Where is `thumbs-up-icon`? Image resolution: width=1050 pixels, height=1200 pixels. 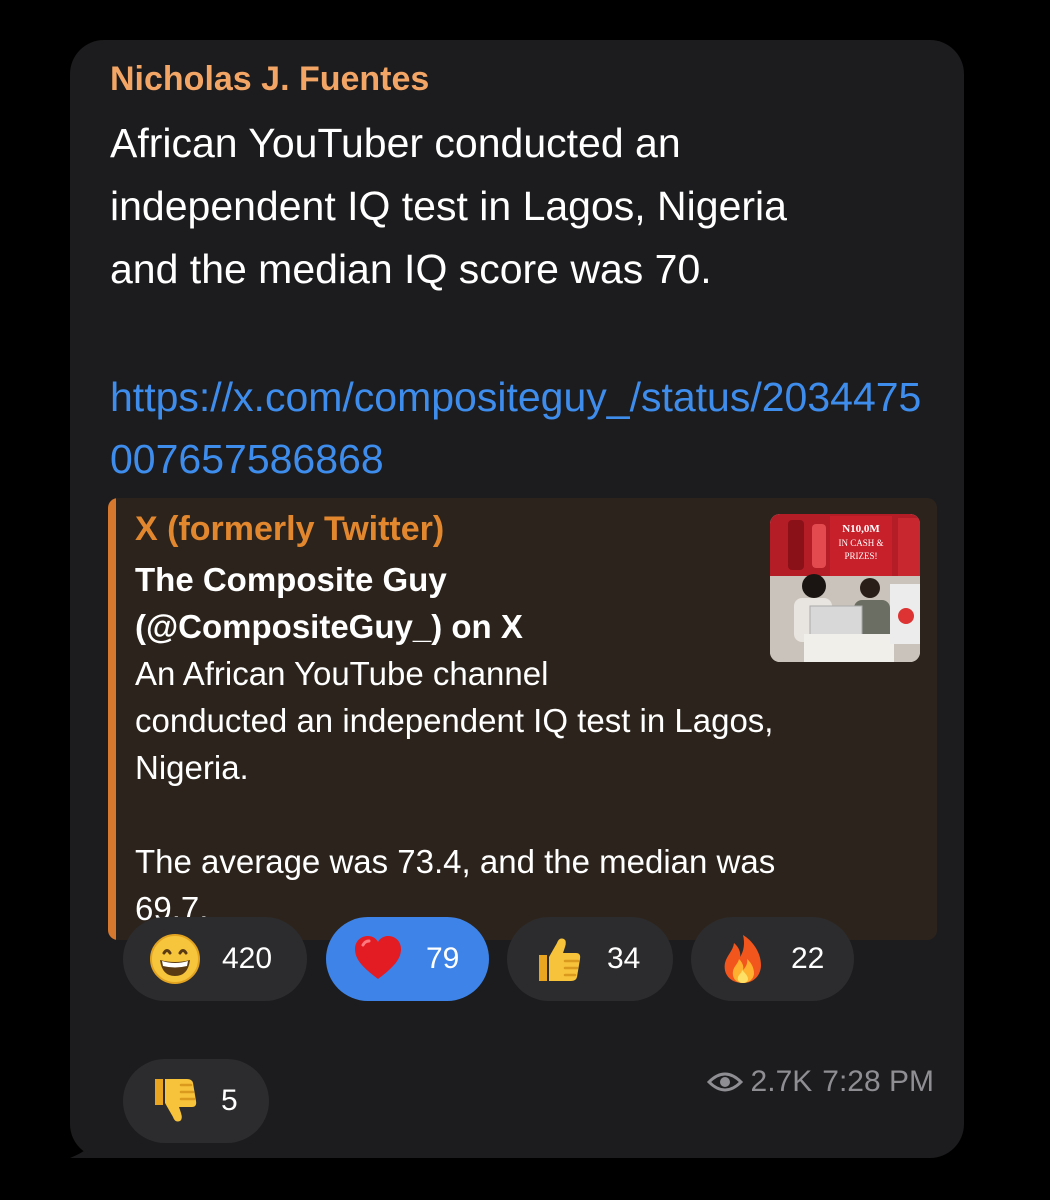 thumbs-up-icon is located at coordinates (560, 959).